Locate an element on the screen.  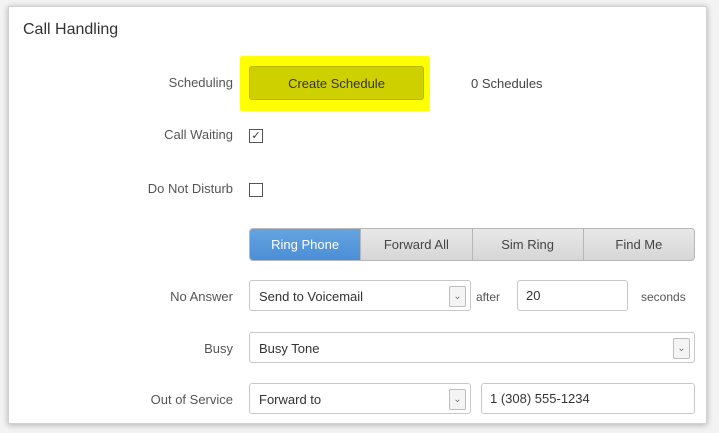
tab-forward-all: Forward All is located at coordinates (417, 244).